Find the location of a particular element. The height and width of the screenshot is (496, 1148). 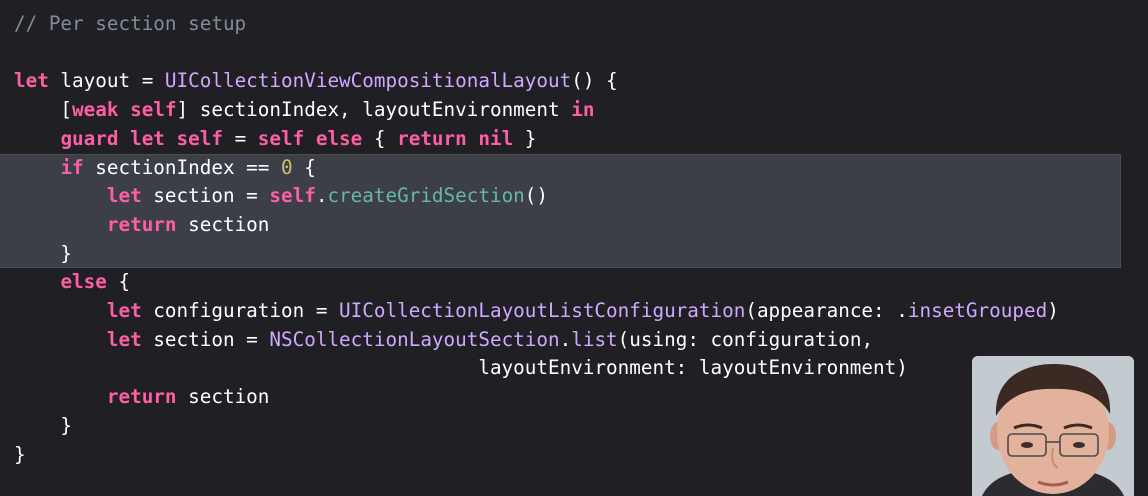

code-token: (appearance: . is located at coordinates (826, 310).